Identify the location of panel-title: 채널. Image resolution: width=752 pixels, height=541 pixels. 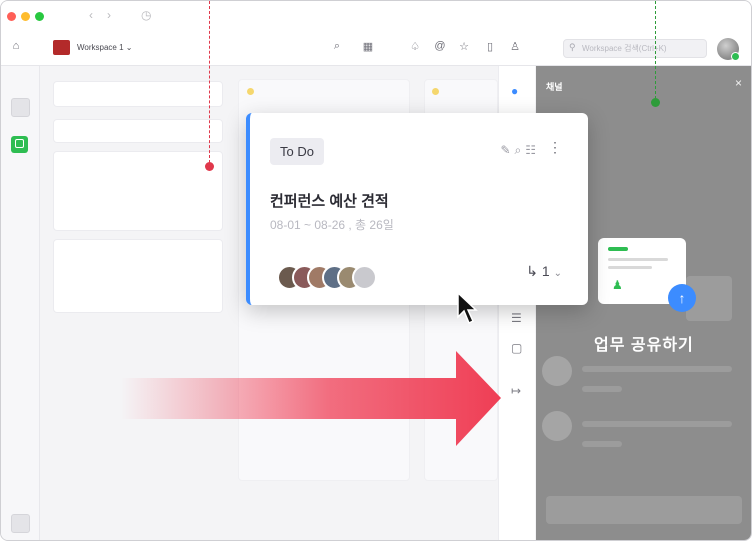
(554, 87).